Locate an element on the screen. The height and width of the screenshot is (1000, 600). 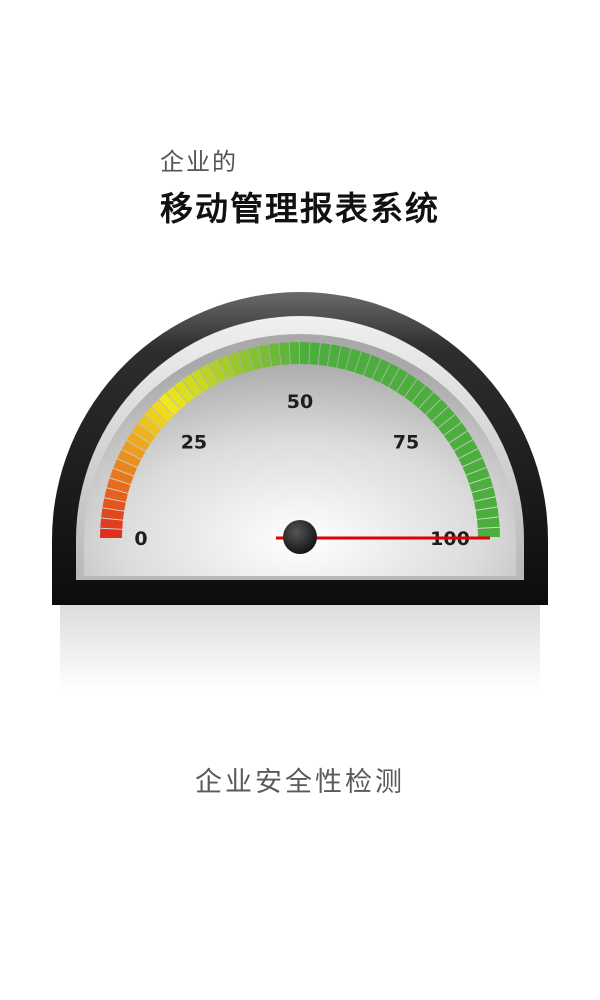
gauge-tick-label: 50 is located at coordinates (300, 402).